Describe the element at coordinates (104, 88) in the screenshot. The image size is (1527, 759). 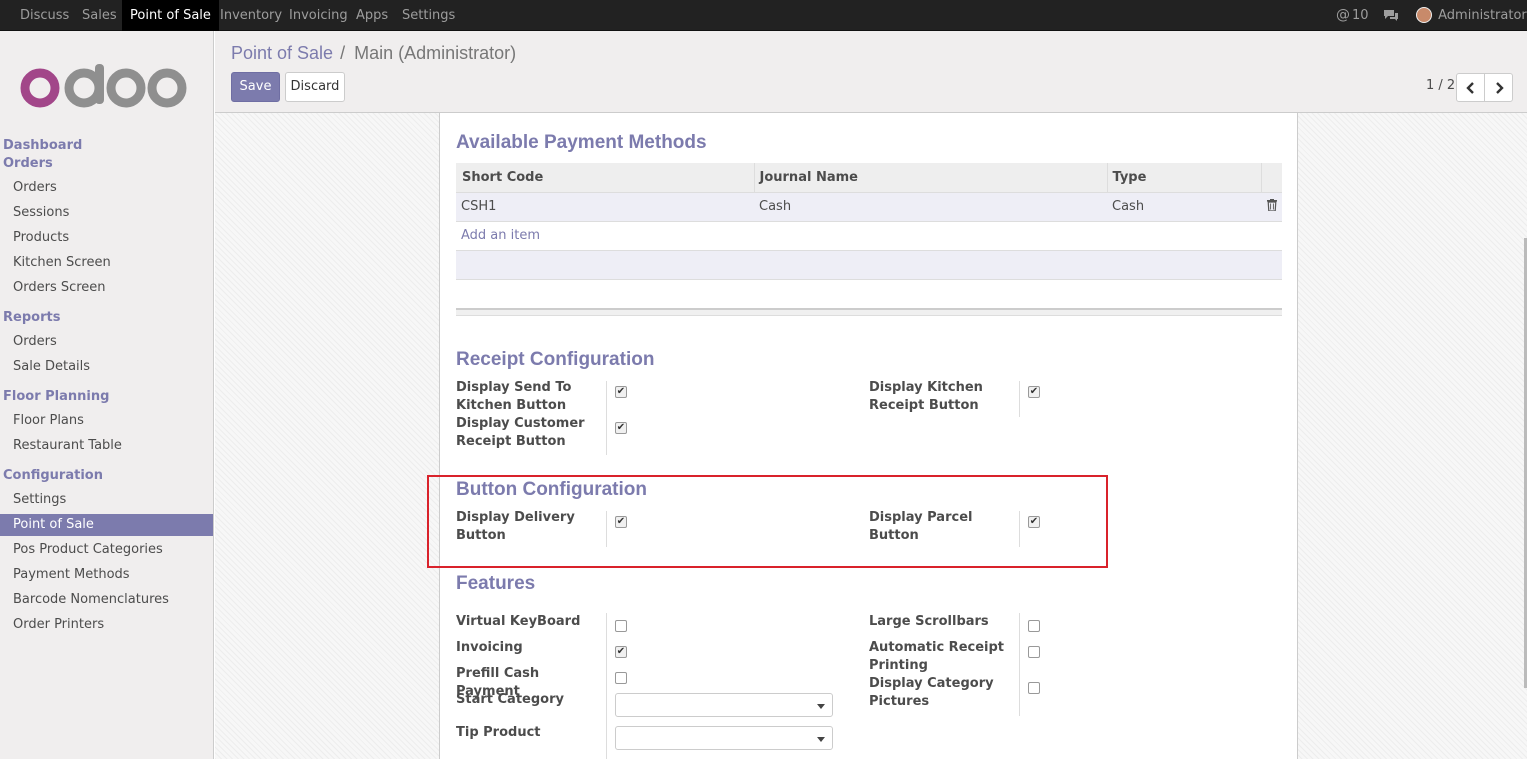
I see `odoo-logo` at that location.